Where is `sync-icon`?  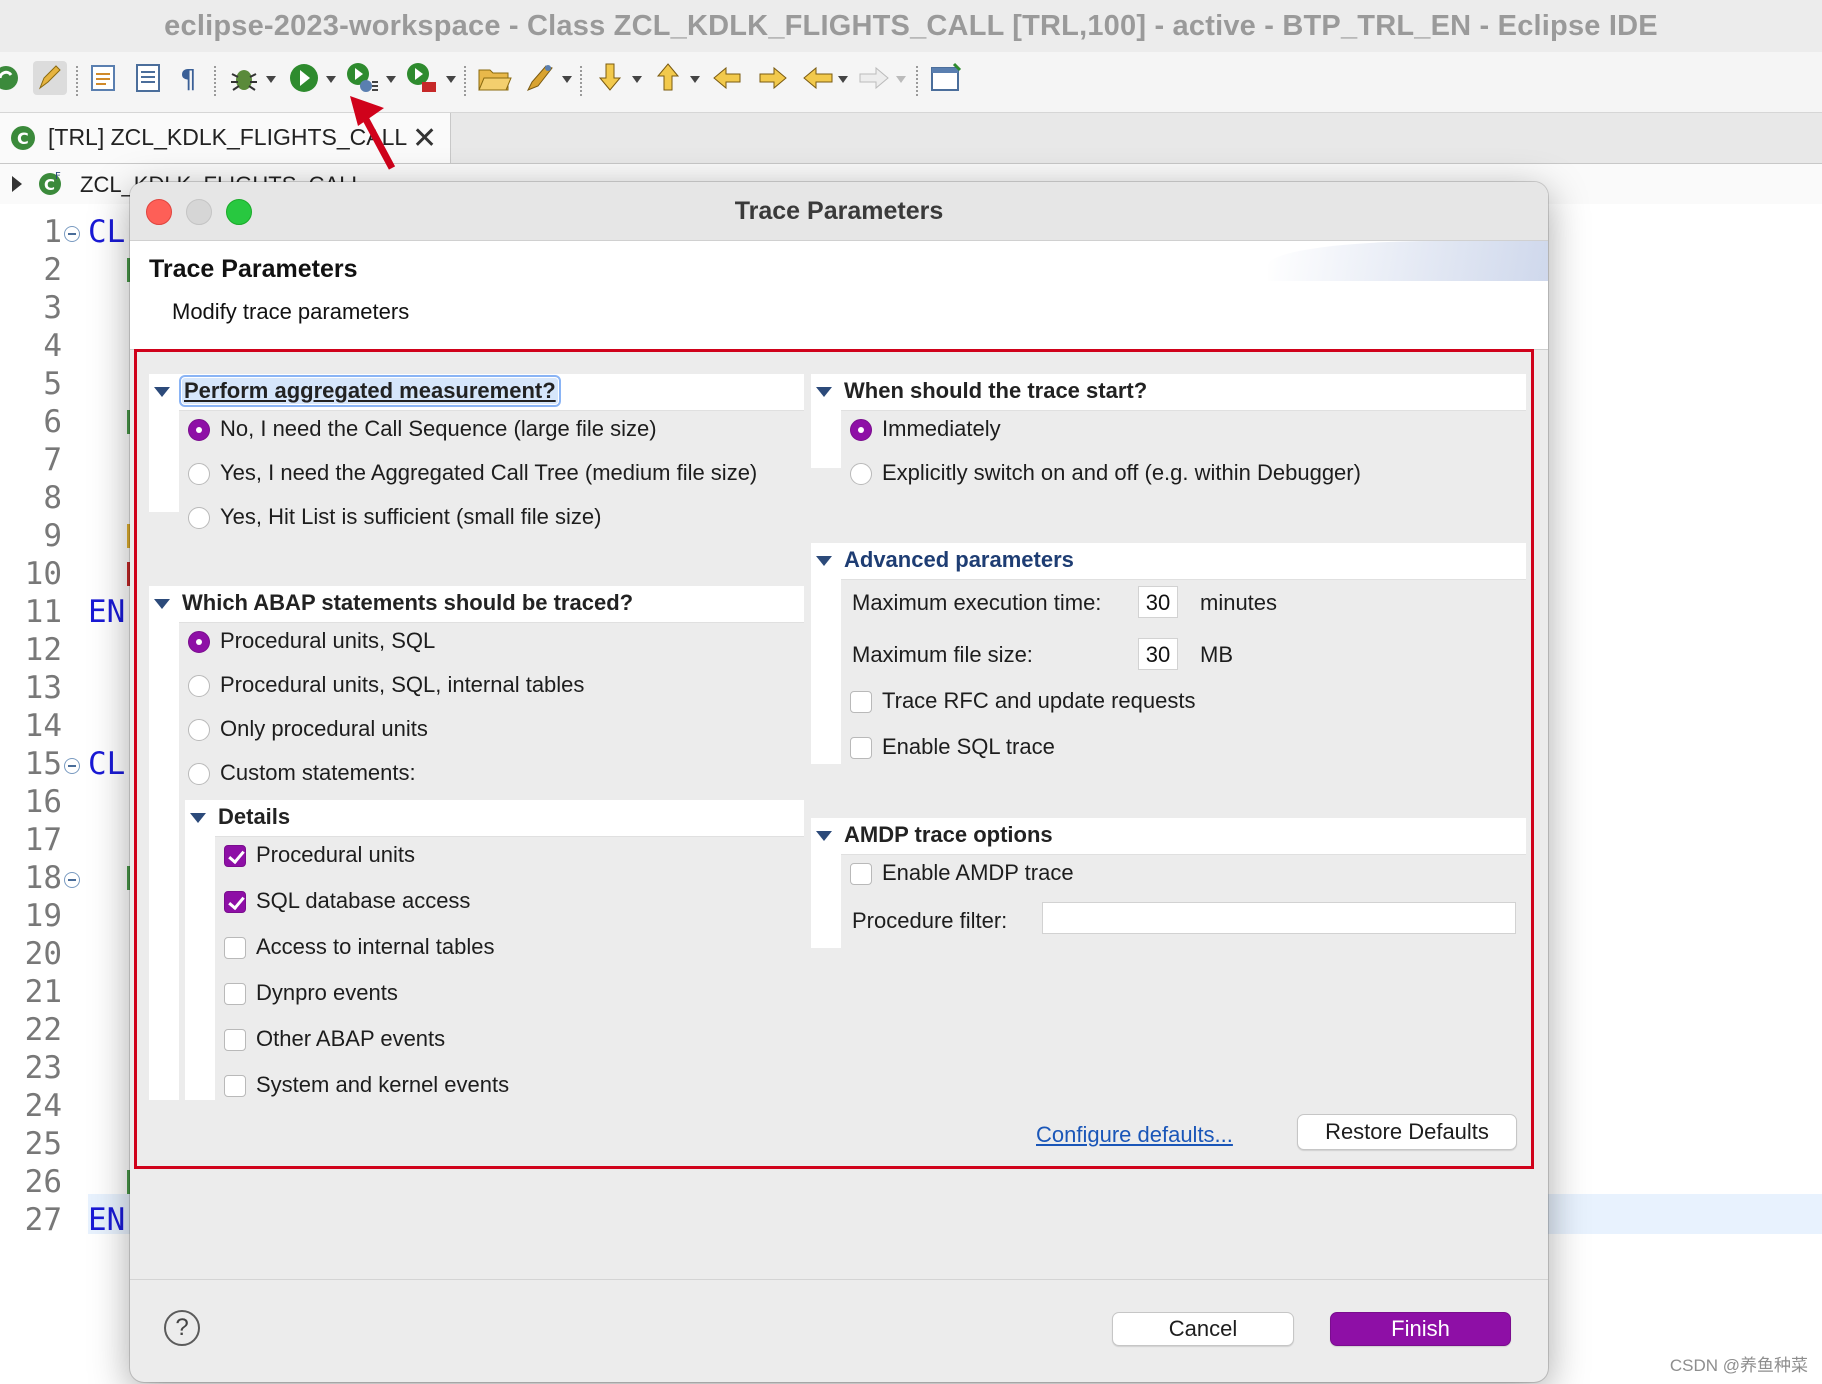 sync-icon is located at coordinates (13, 78).